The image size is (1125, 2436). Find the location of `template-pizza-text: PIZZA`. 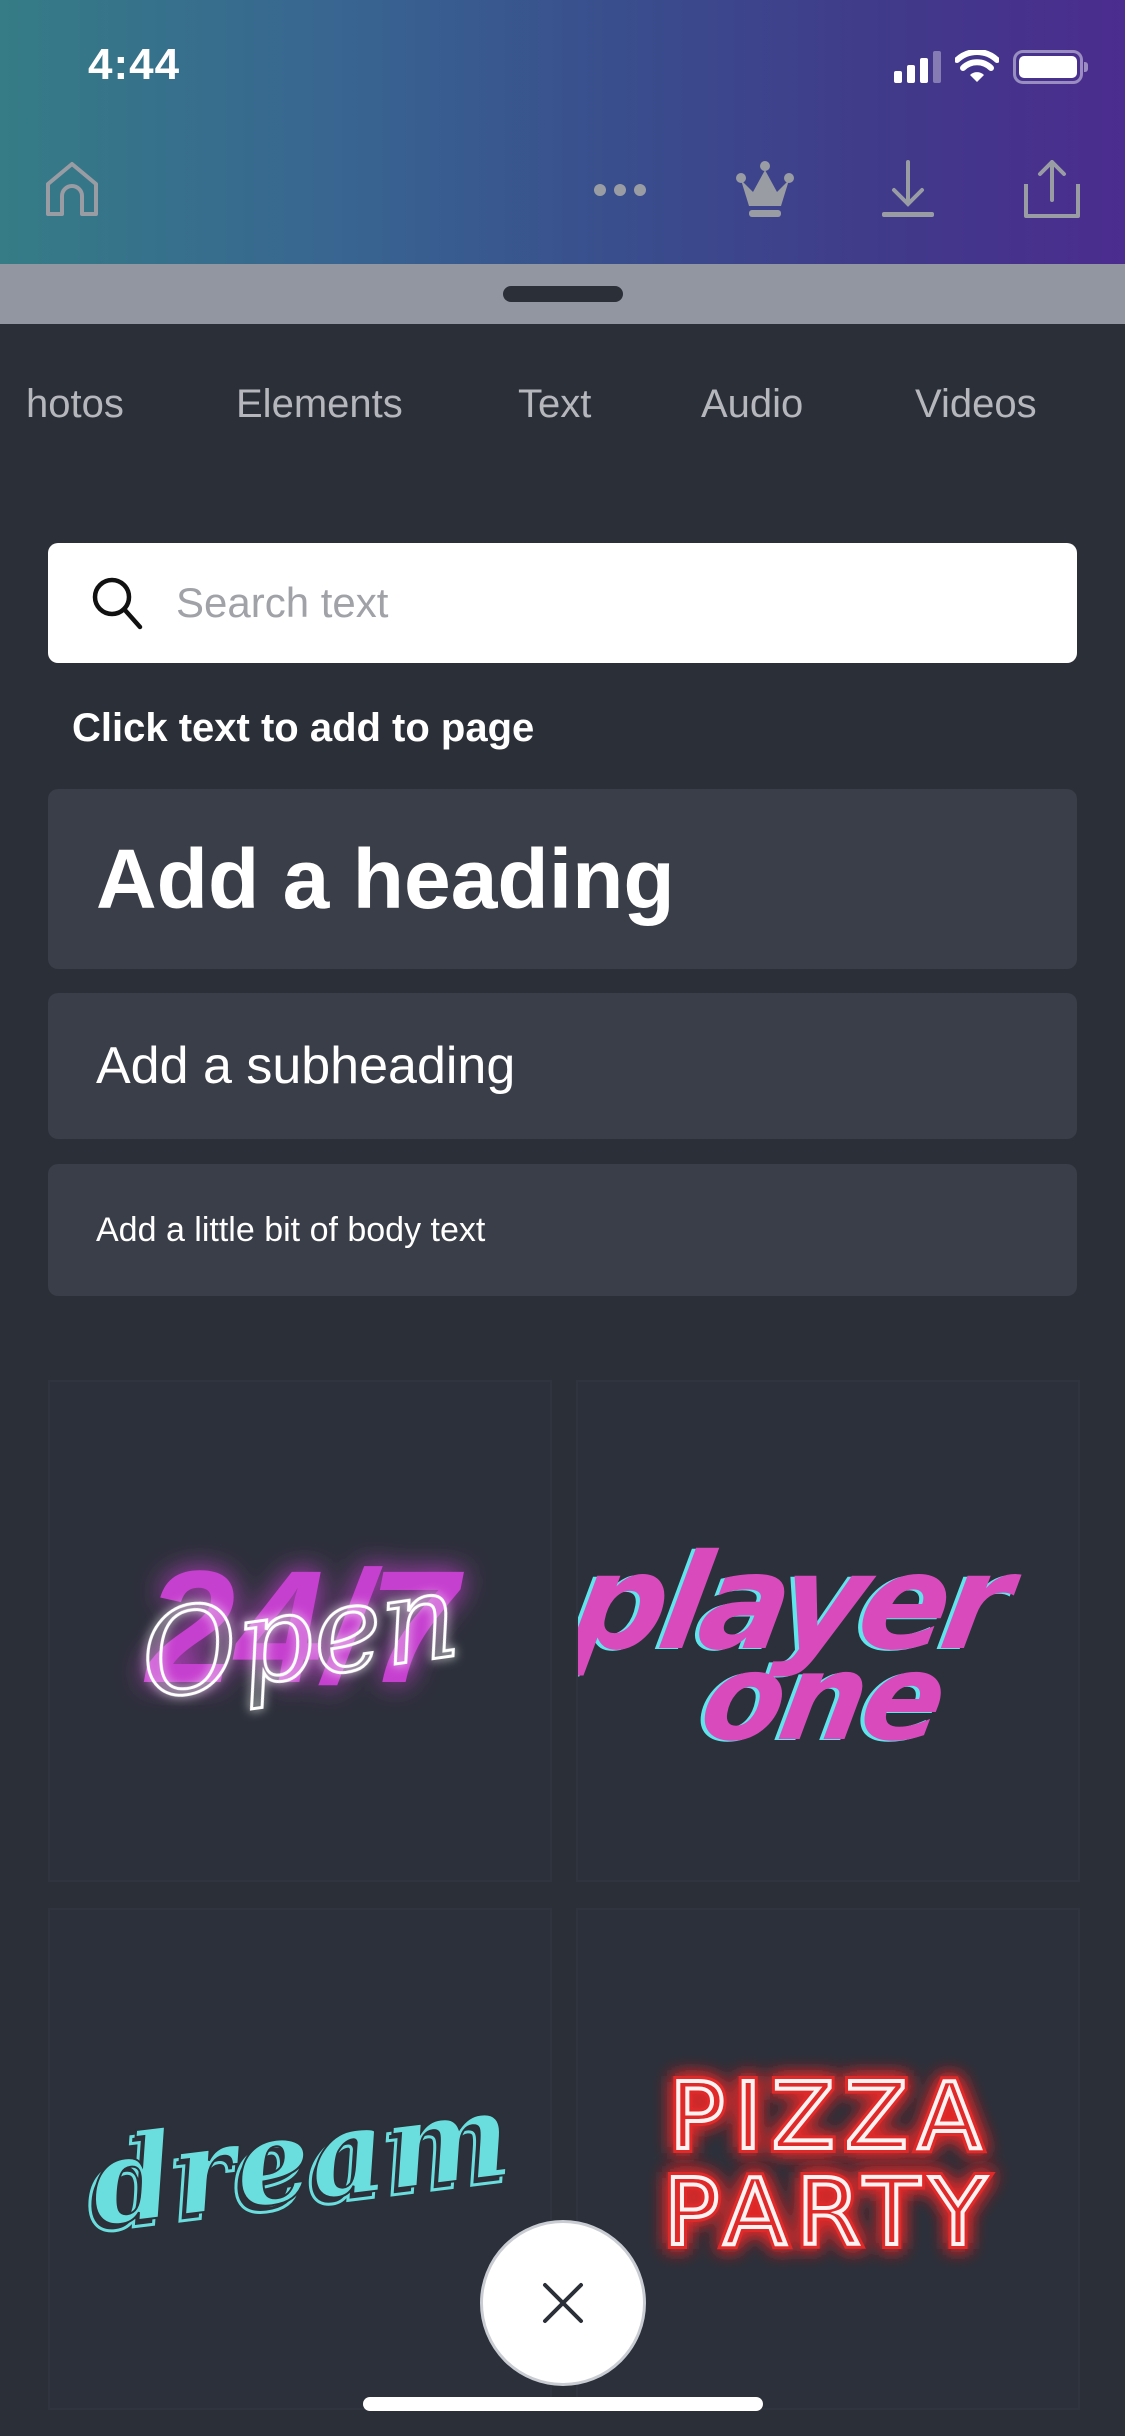

template-pizza-text: PIZZA is located at coordinates (830, 2116).